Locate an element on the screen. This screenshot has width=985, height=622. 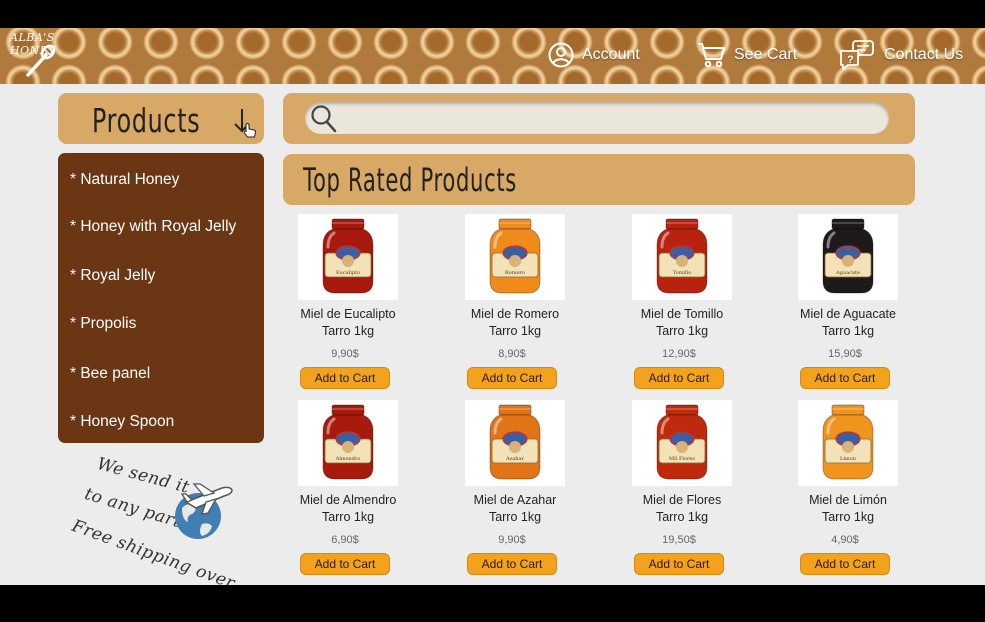
sidebar-item-royal-jelly: * Royal Jelly is located at coordinates (112, 276).